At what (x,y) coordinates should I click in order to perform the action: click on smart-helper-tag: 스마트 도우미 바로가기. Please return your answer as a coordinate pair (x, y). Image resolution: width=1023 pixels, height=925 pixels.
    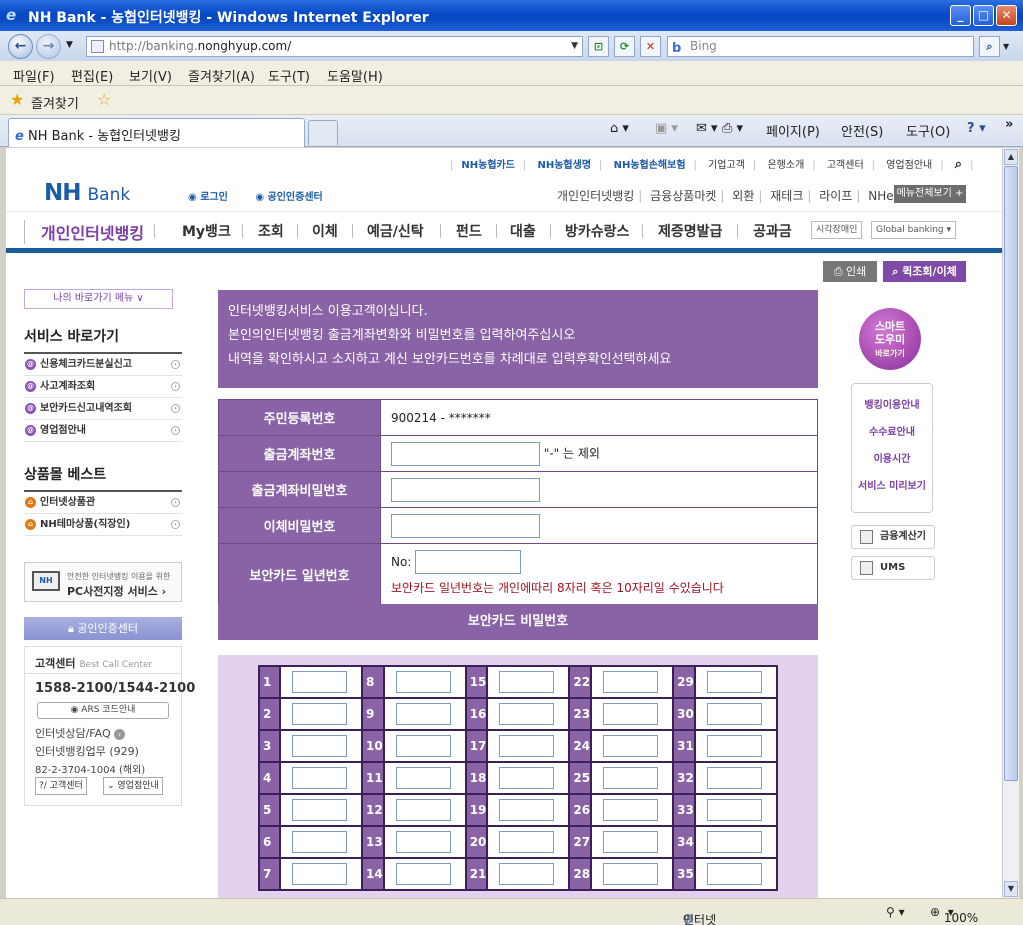
    Looking at the image, I should click on (890, 339).